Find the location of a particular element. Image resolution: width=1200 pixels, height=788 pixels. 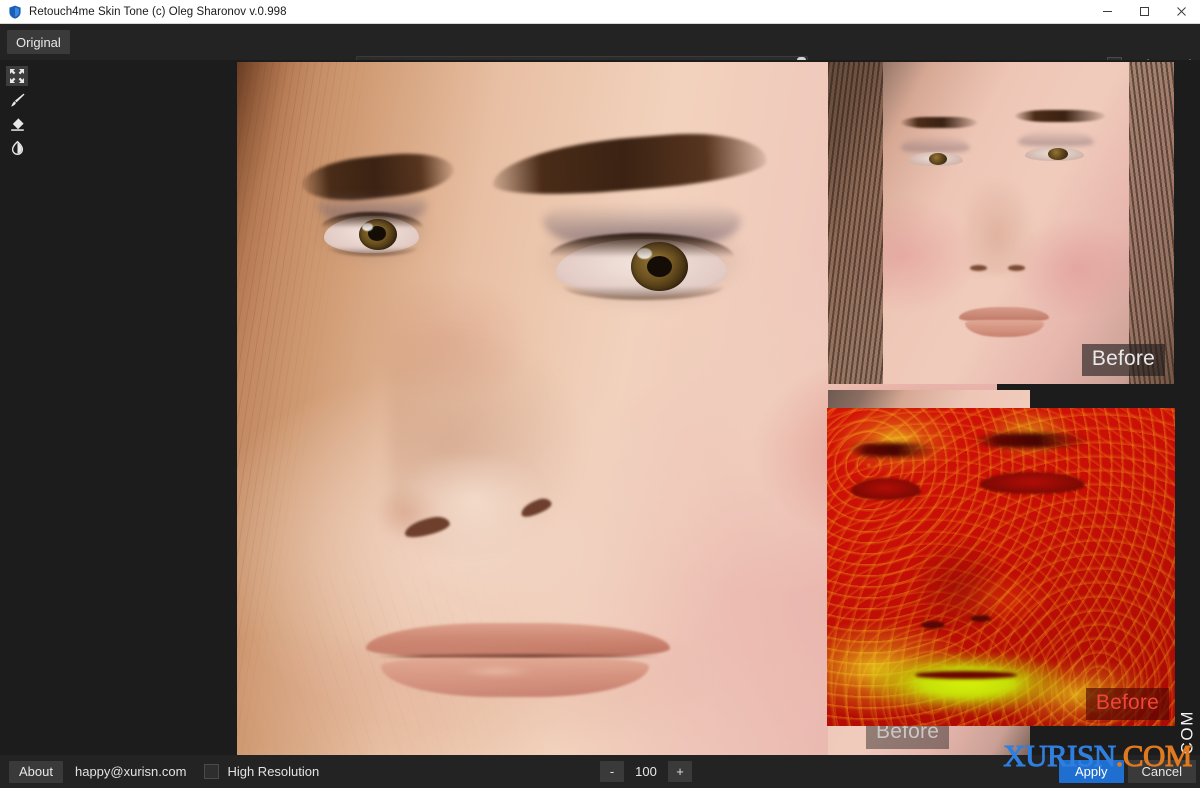

close-icon is located at coordinates (1181, 12).